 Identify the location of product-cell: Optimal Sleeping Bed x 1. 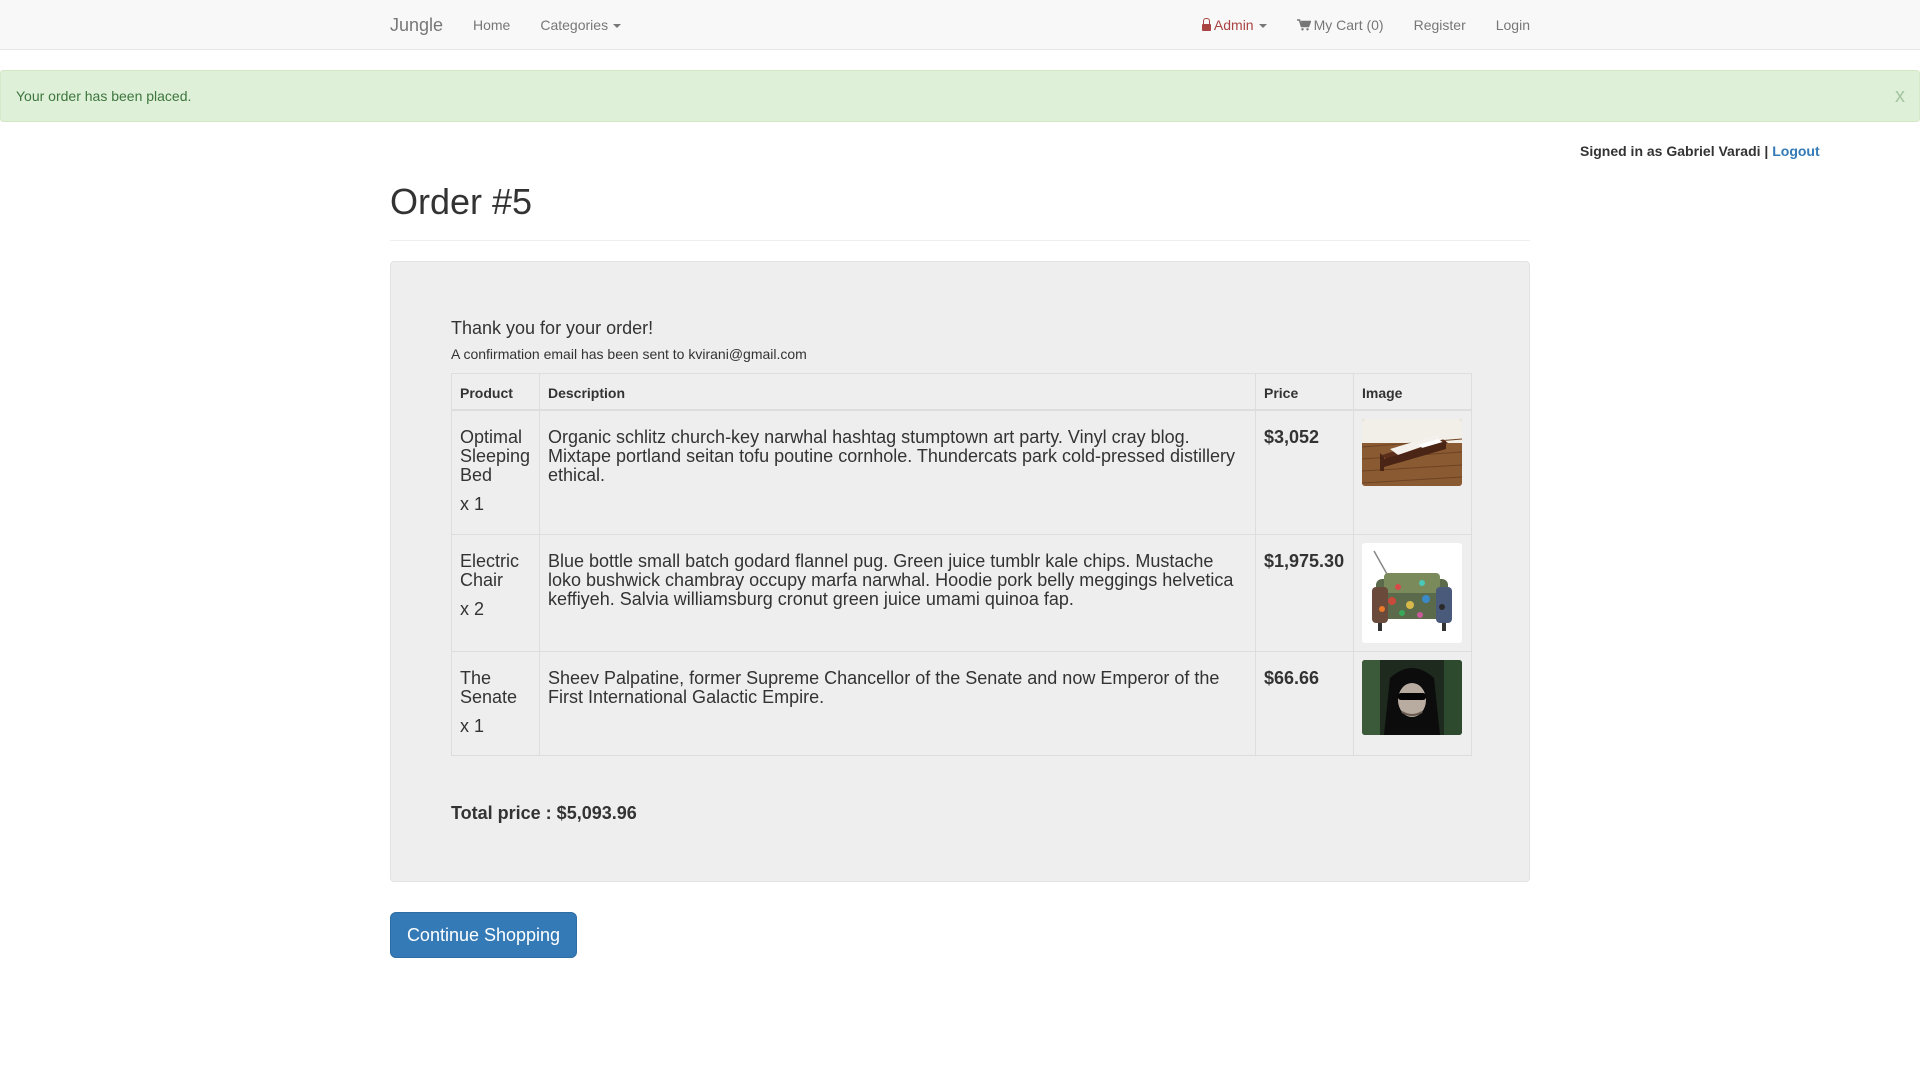
(495, 472).